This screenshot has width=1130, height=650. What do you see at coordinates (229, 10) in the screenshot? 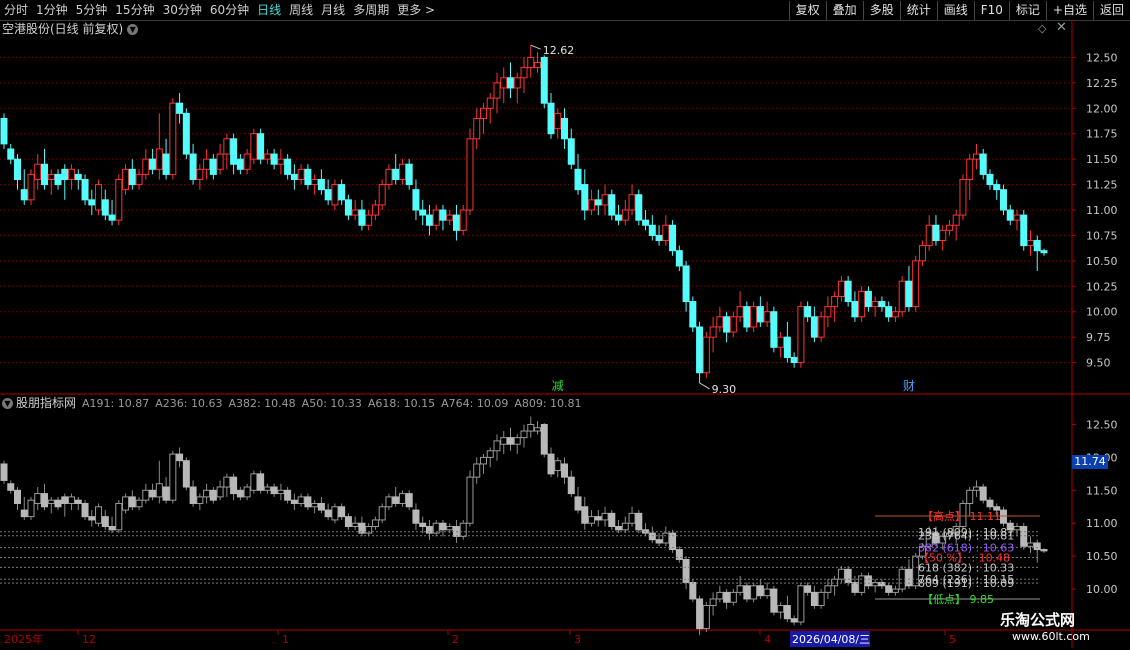
I see `period-tab: 60分钟` at bounding box center [229, 10].